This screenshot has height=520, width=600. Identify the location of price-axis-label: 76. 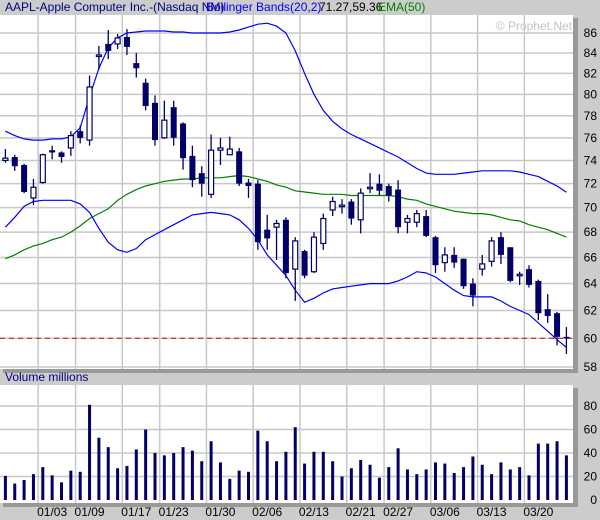
(591, 138).